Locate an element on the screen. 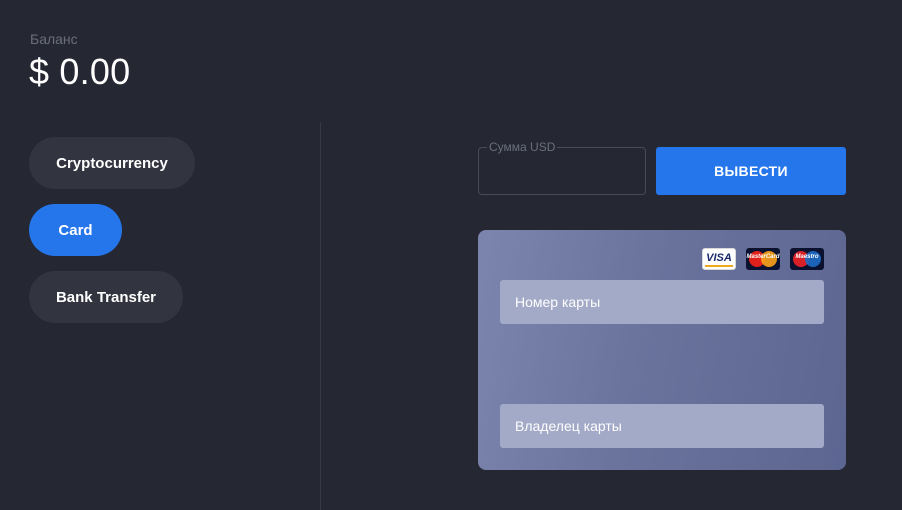 Image resolution: width=902 pixels, height=510 pixels. maestro-logo-text: Maestro is located at coordinates (807, 257).